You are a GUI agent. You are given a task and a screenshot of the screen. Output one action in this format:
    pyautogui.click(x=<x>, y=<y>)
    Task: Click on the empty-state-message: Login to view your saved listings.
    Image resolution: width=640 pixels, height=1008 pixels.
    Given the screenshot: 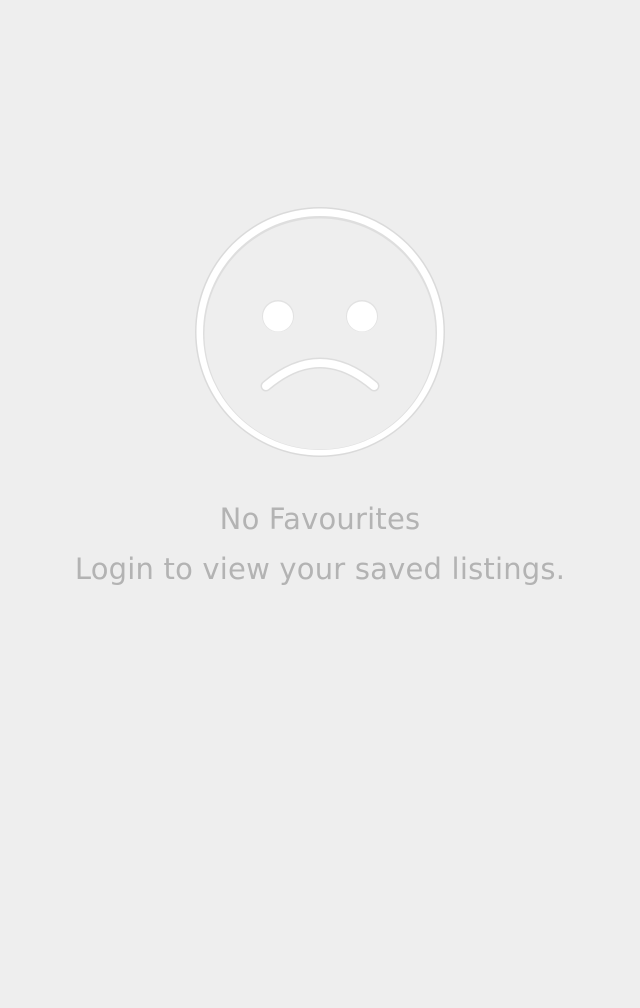 What is the action you would take?
    pyautogui.click(x=320, y=569)
    